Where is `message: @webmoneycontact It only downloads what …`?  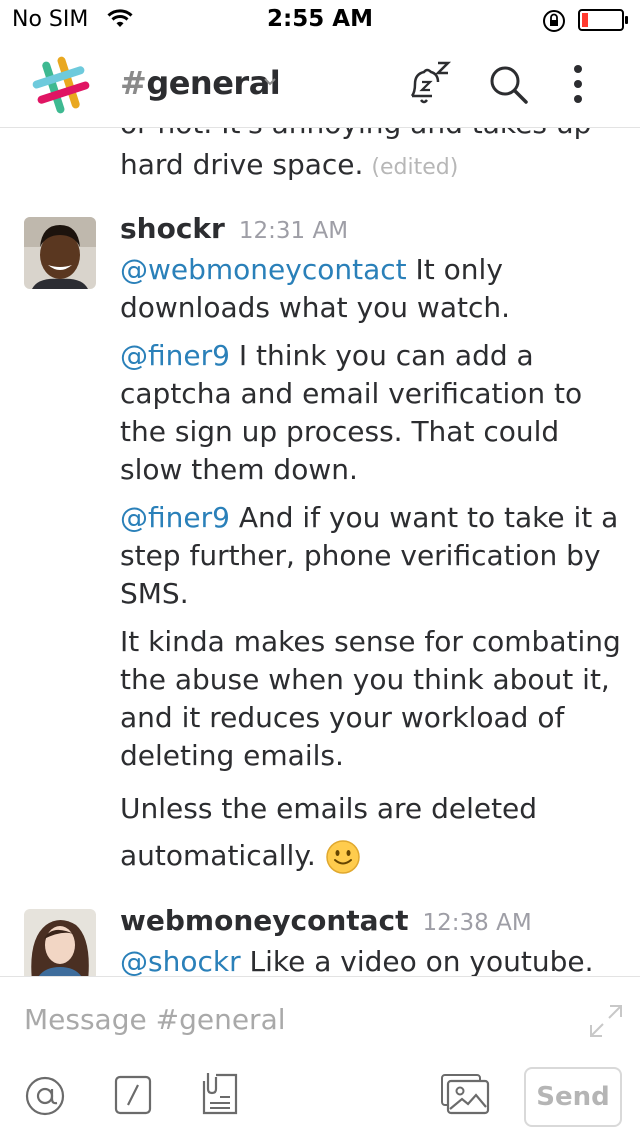 message: @webmoneycontact It only downloads what … is located at coordinates (372, 289).